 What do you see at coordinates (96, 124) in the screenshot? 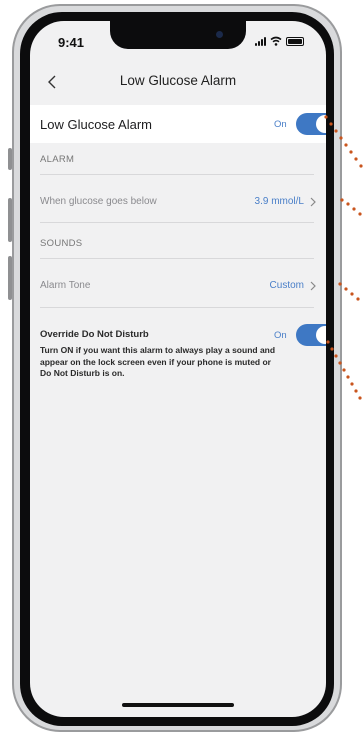
I see `low-glucose-alarm-label: Low Glucose Alarm` at bounding box center [96, 124].